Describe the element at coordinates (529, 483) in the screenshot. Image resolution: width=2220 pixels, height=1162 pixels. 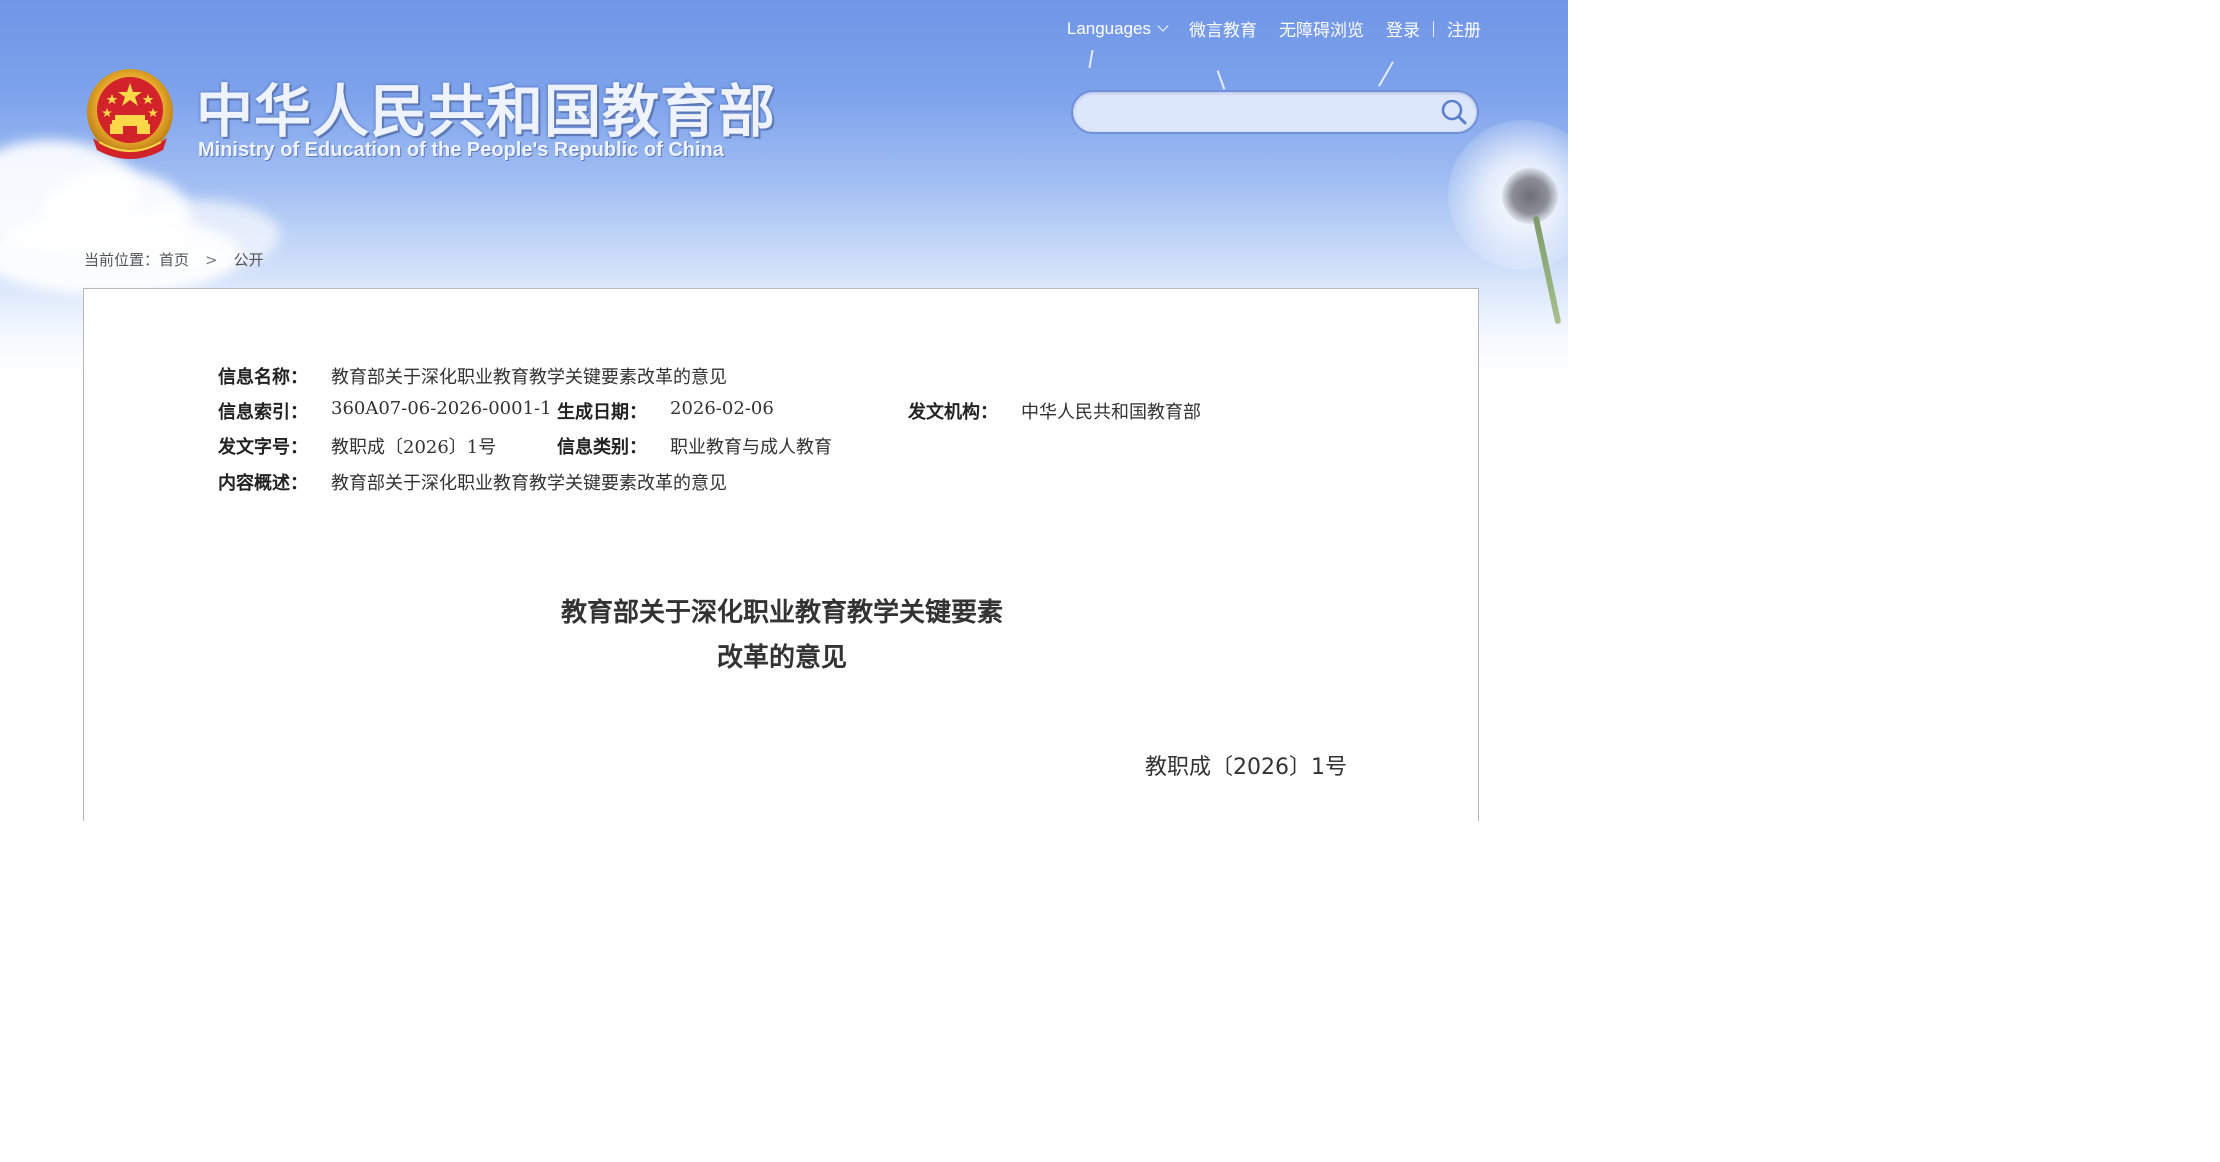
I see `meta-summary-value: 教育部关于深化职业教育教学关键要素改革的意见` at that location.